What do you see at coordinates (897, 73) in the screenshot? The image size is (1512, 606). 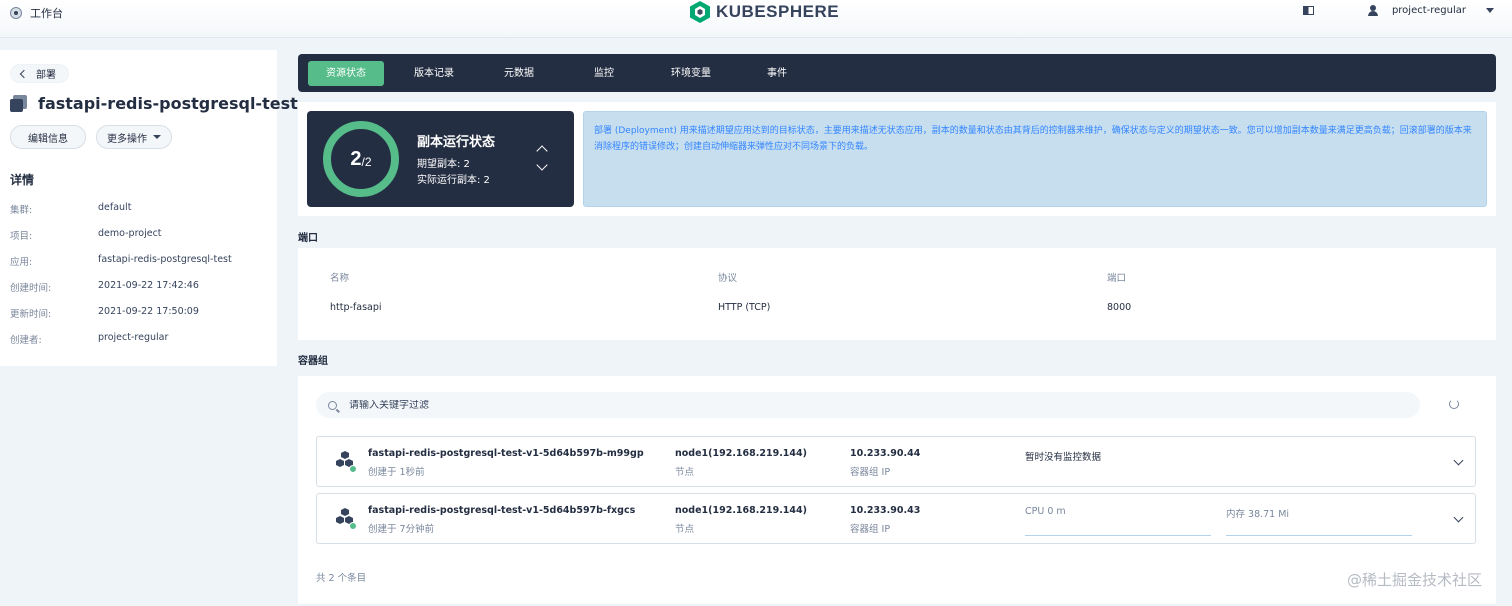 I see `detail-tabs: 资源状态 版本记录 元数据 监控 环境变量 事件` at bounding box center [897, 73].